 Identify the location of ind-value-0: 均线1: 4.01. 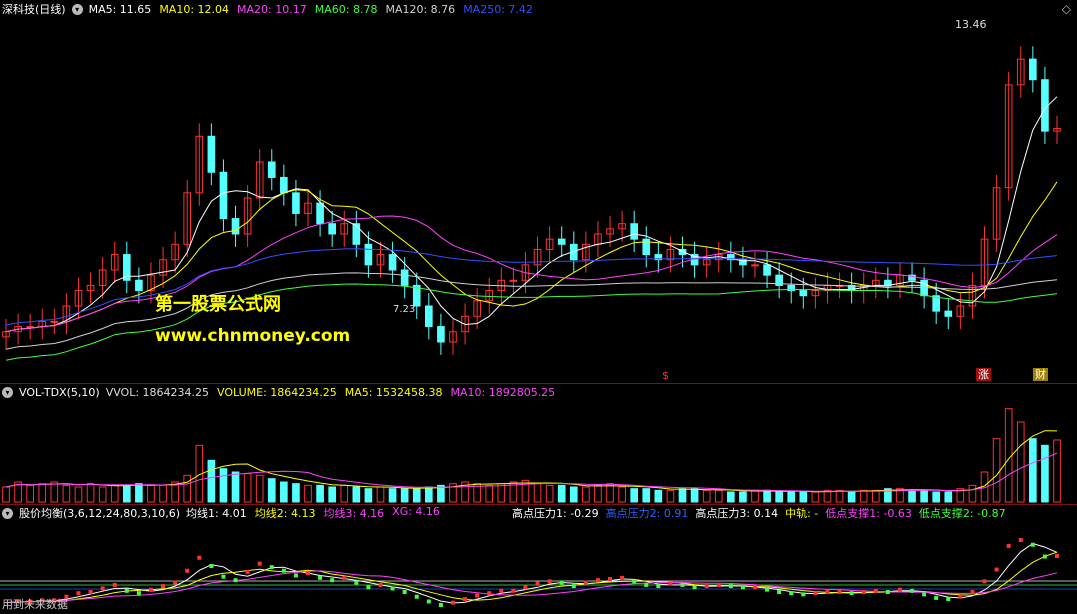
(216, 513).